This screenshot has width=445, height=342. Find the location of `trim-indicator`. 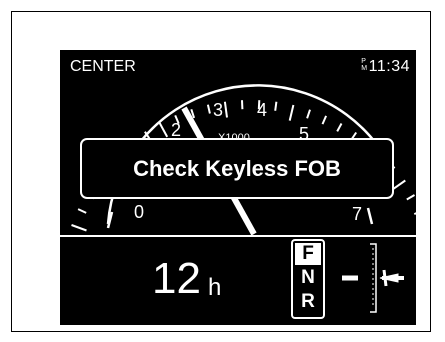

trim-indicator is located at coordinates (373, 278).